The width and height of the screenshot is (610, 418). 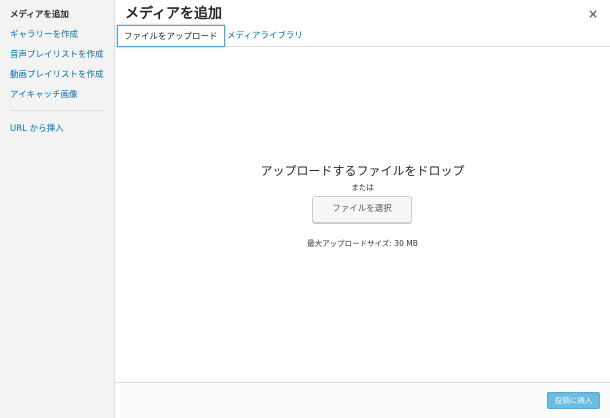 I want to click on router-tabs: ファイルをアップロード メディアライブラリ, so click(x=362, y=36).